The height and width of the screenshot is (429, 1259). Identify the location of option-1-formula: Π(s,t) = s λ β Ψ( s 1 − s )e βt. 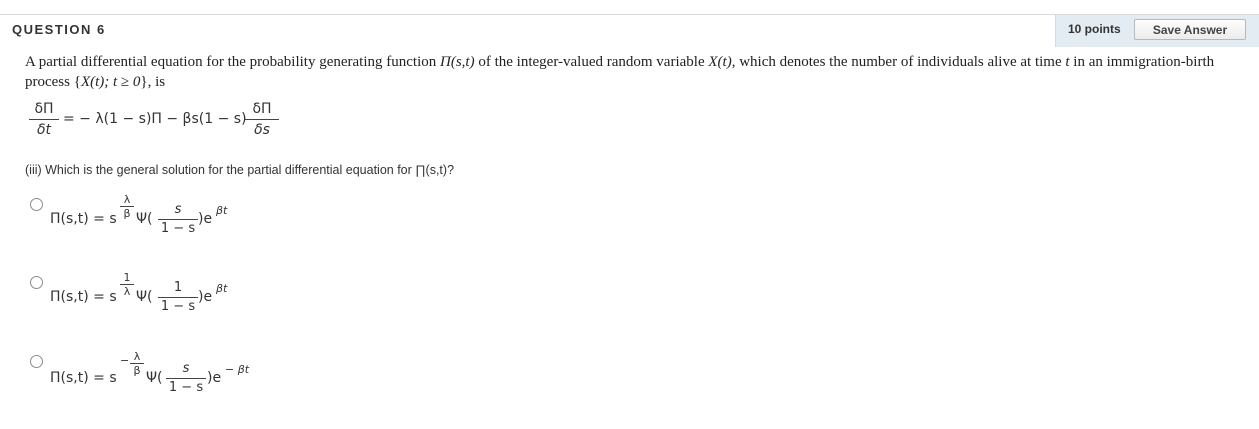
(160, 217).